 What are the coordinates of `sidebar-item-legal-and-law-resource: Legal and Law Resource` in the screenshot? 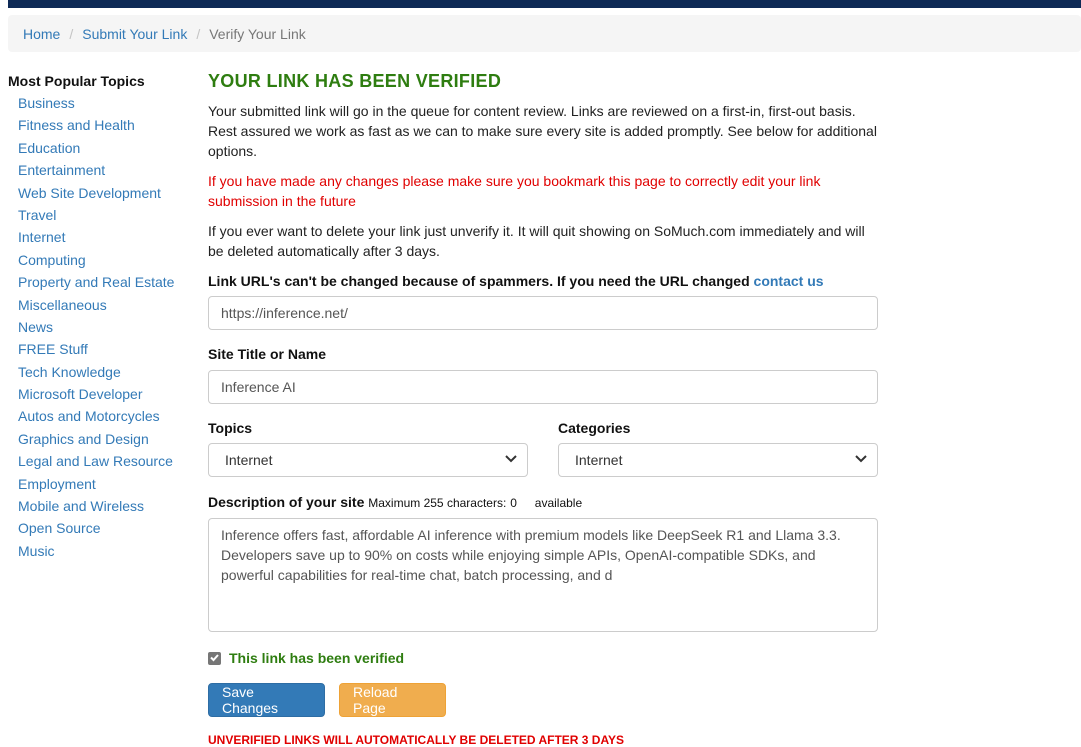 It's located at (95, 461).